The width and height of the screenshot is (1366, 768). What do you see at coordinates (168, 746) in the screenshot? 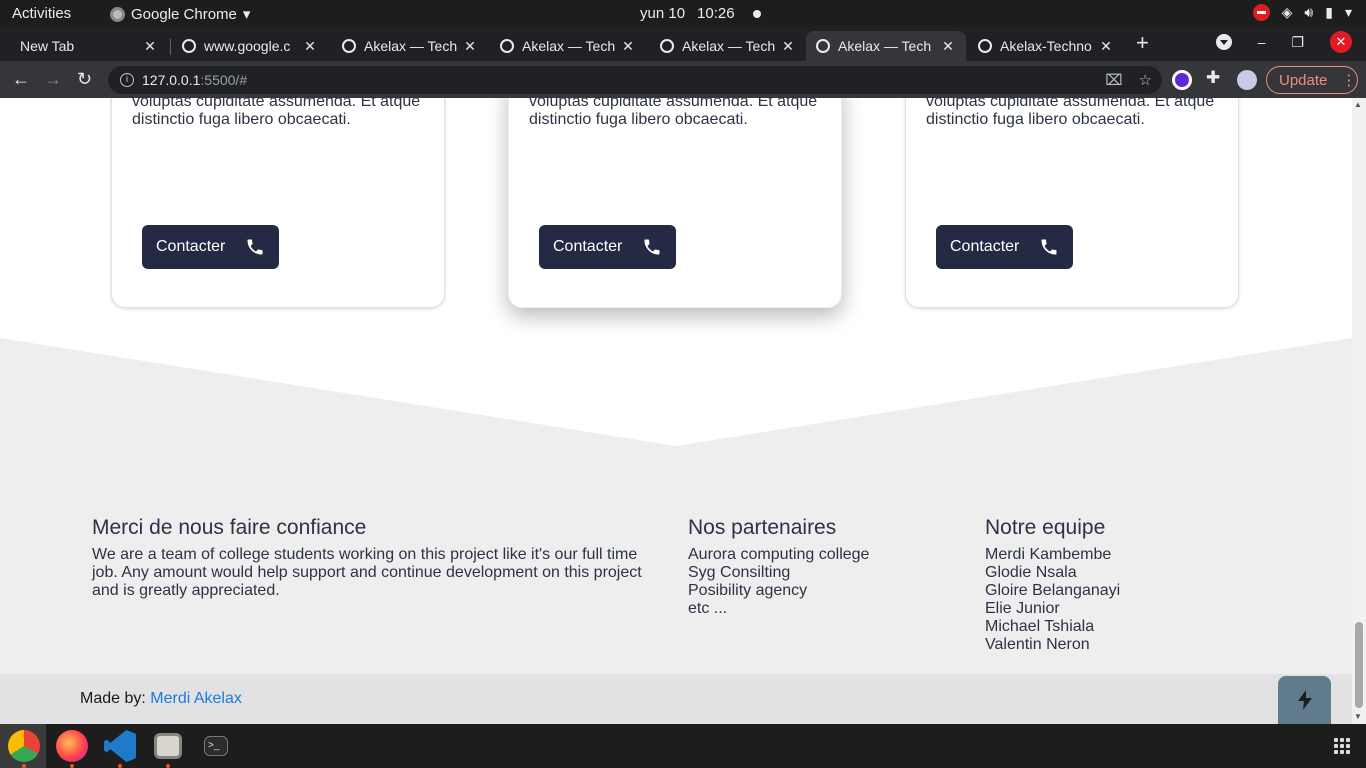
I see `files-icon` at bounding box center [168, 746].